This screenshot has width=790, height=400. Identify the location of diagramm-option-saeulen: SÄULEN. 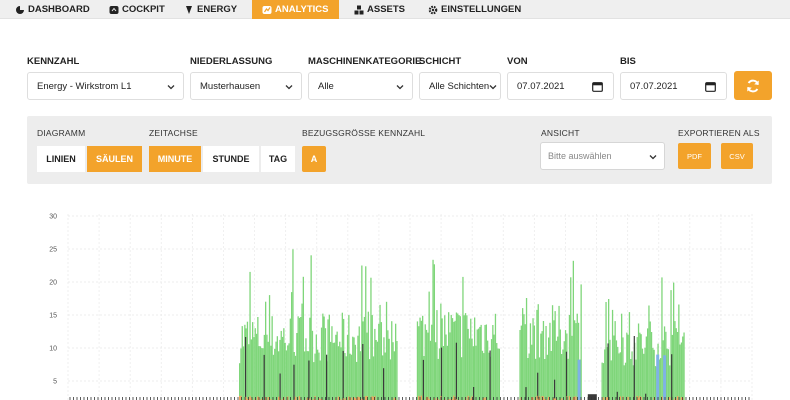
(114, 159).